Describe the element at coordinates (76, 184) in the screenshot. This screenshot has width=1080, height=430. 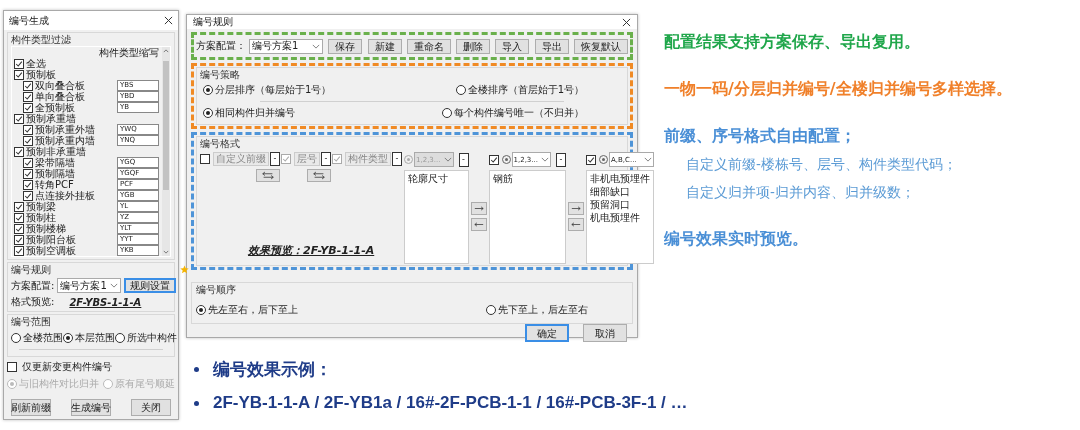
I see `tree-item: 转角PCF` at that location.